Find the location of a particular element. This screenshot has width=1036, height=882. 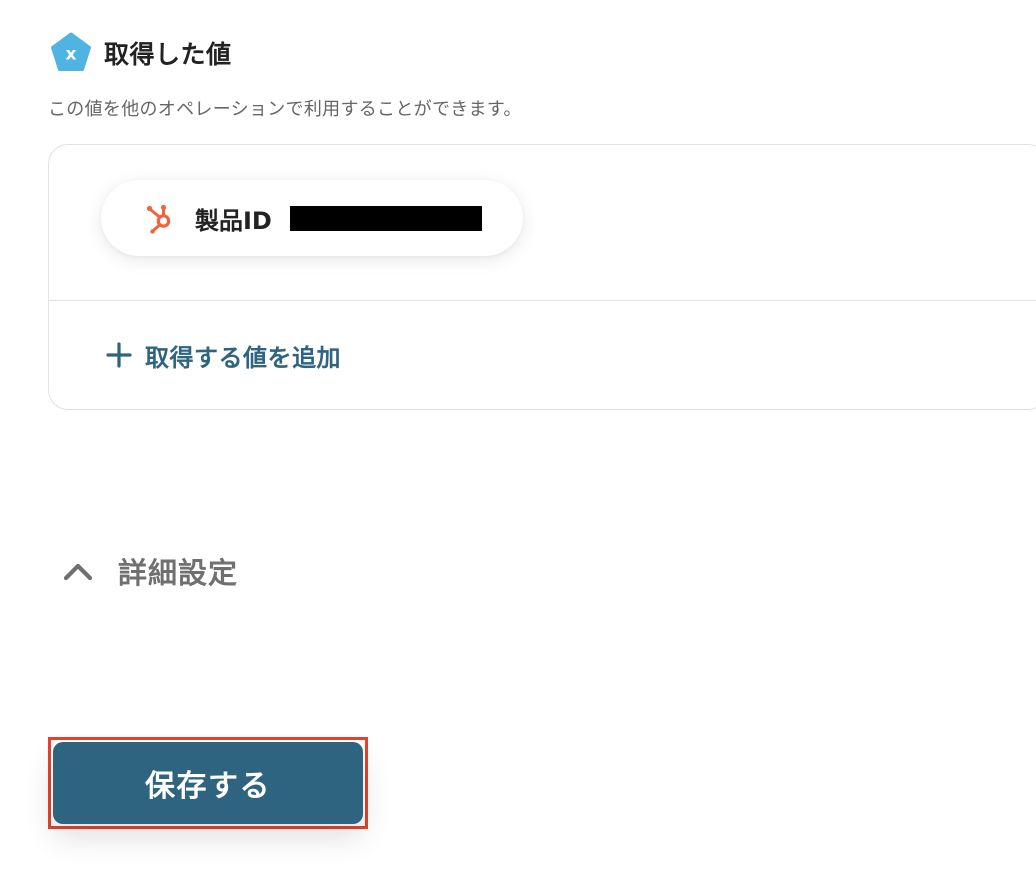

value-chip: 製品ID is located at coordinates (312, 218).